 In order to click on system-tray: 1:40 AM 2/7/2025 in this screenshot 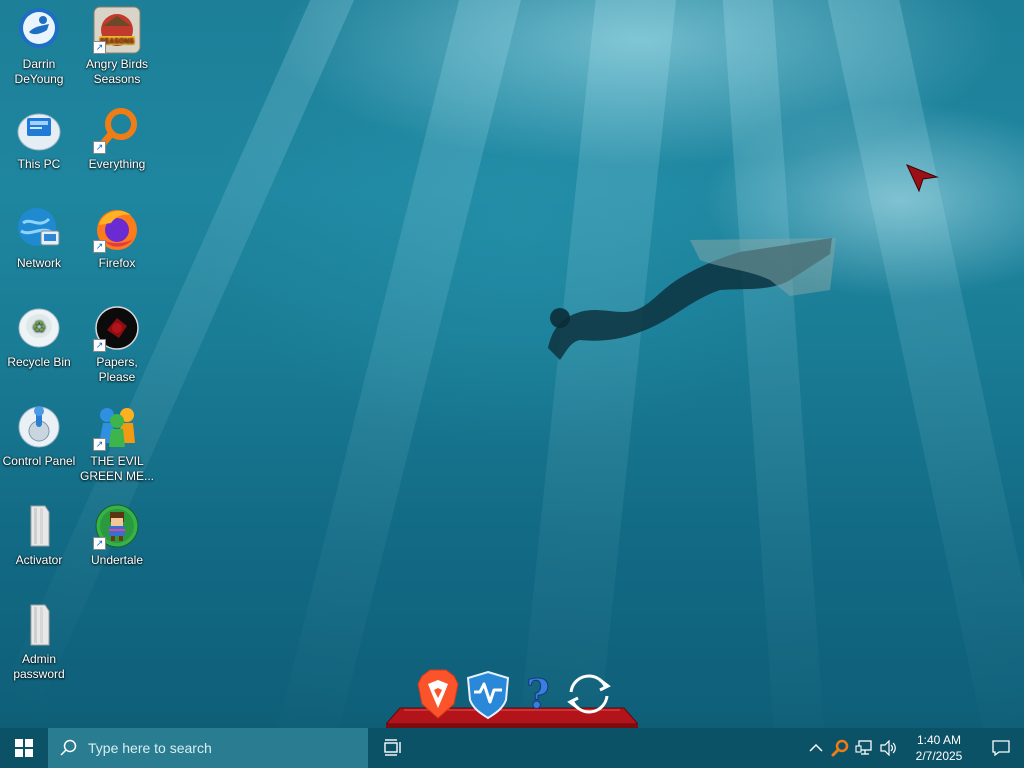, I will do `click(914, 748)`.